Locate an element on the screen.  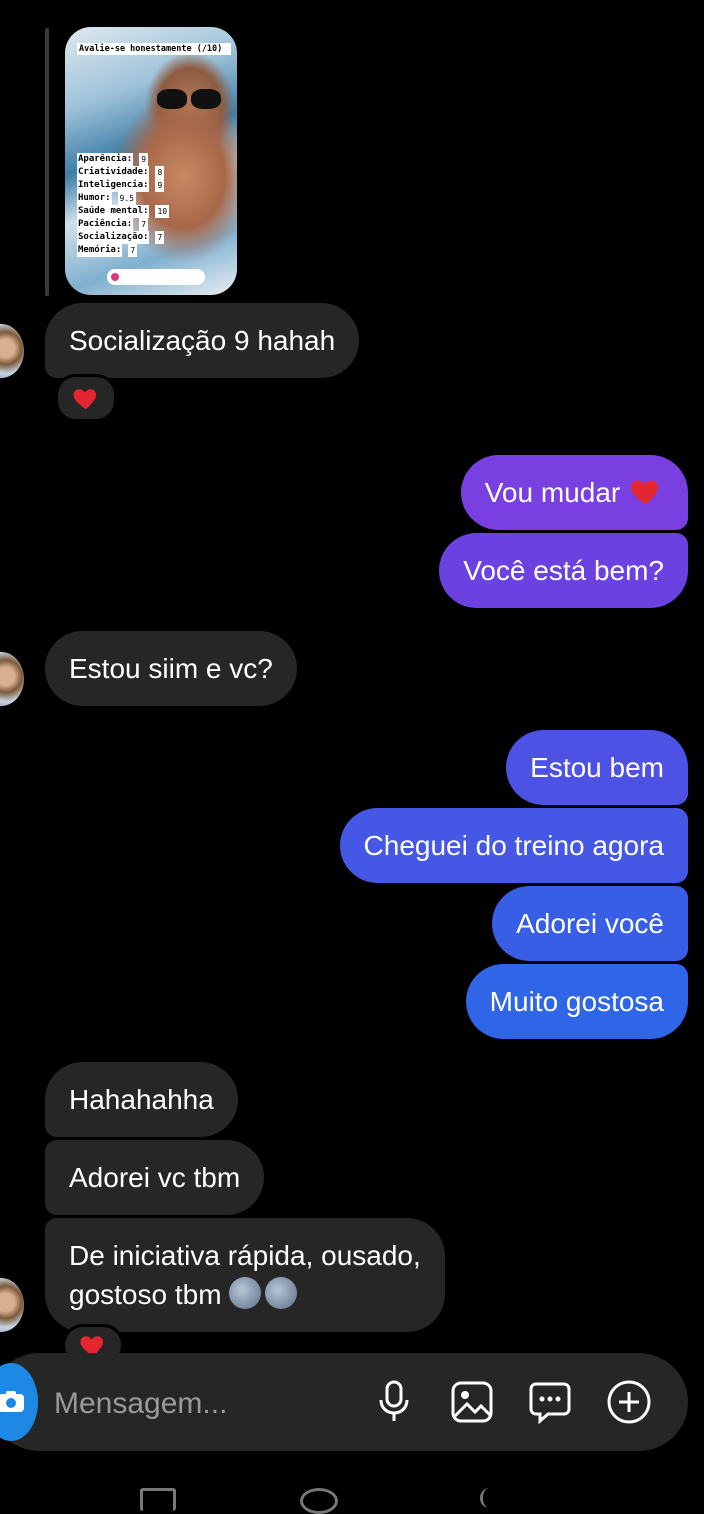
stat-row: Saúde mental: 10 is located at coordinates (123, 211).